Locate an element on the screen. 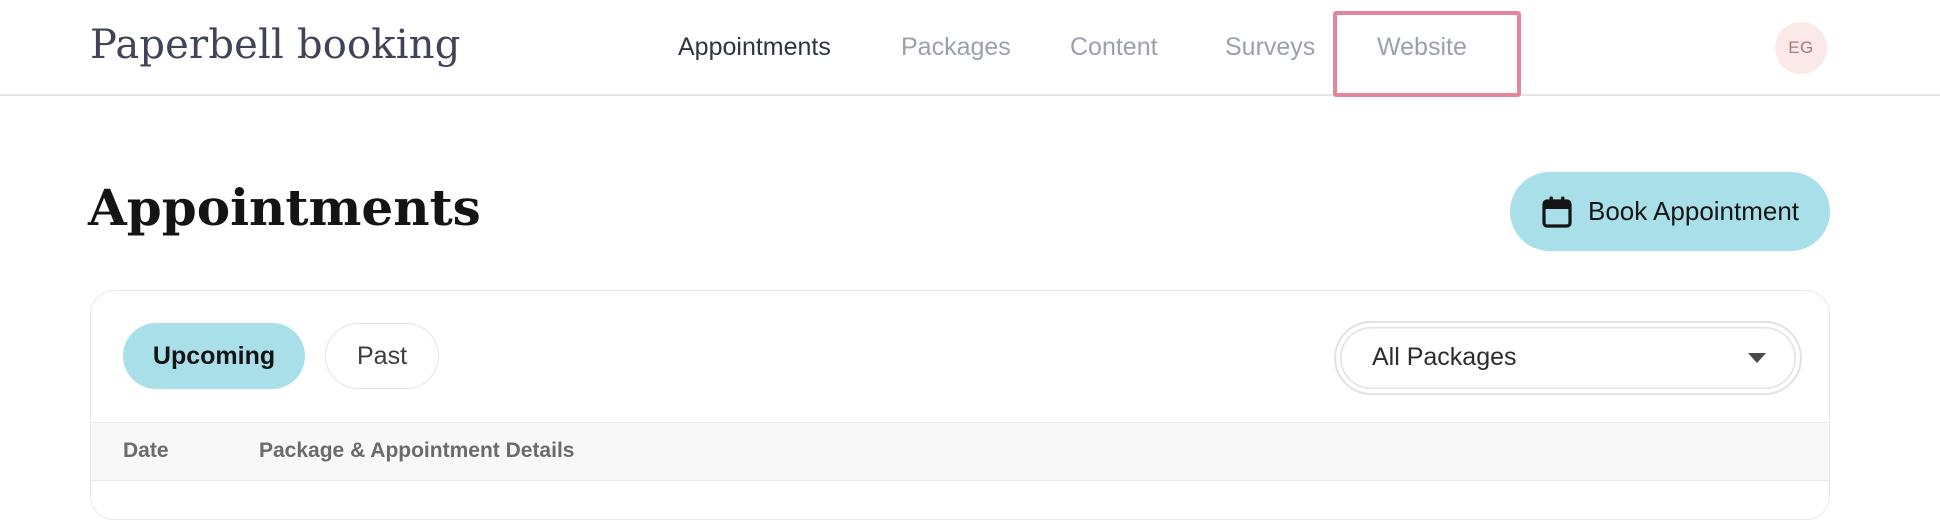 The width and height of the screenshot is (1940, 520). column-header-details: Package & Appointment Details is located at coordinates (417, 450).